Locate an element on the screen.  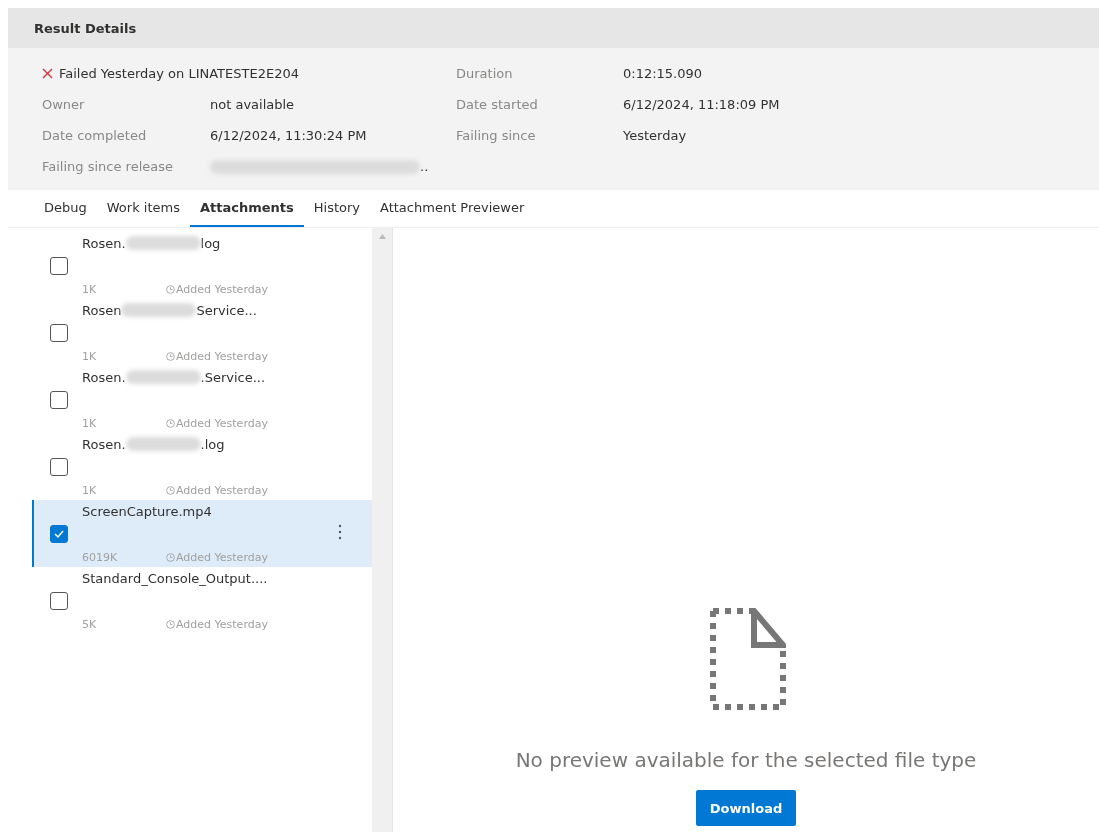
scrollbar is located at coordinates (382, 530).